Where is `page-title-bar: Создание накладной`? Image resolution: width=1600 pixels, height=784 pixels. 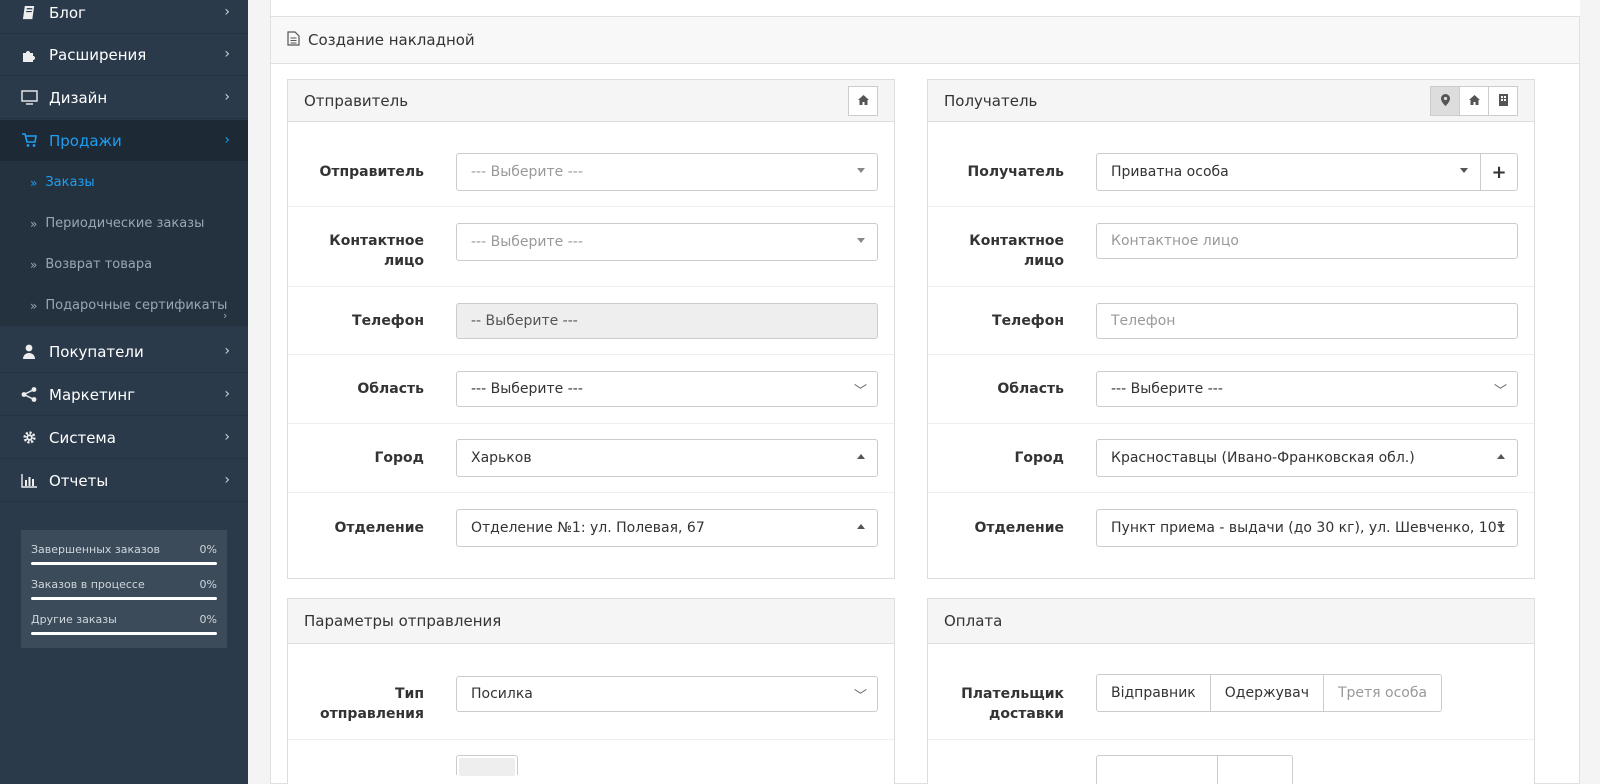
page-title-bar: Создание накладной is located at coordinates (925, 40).